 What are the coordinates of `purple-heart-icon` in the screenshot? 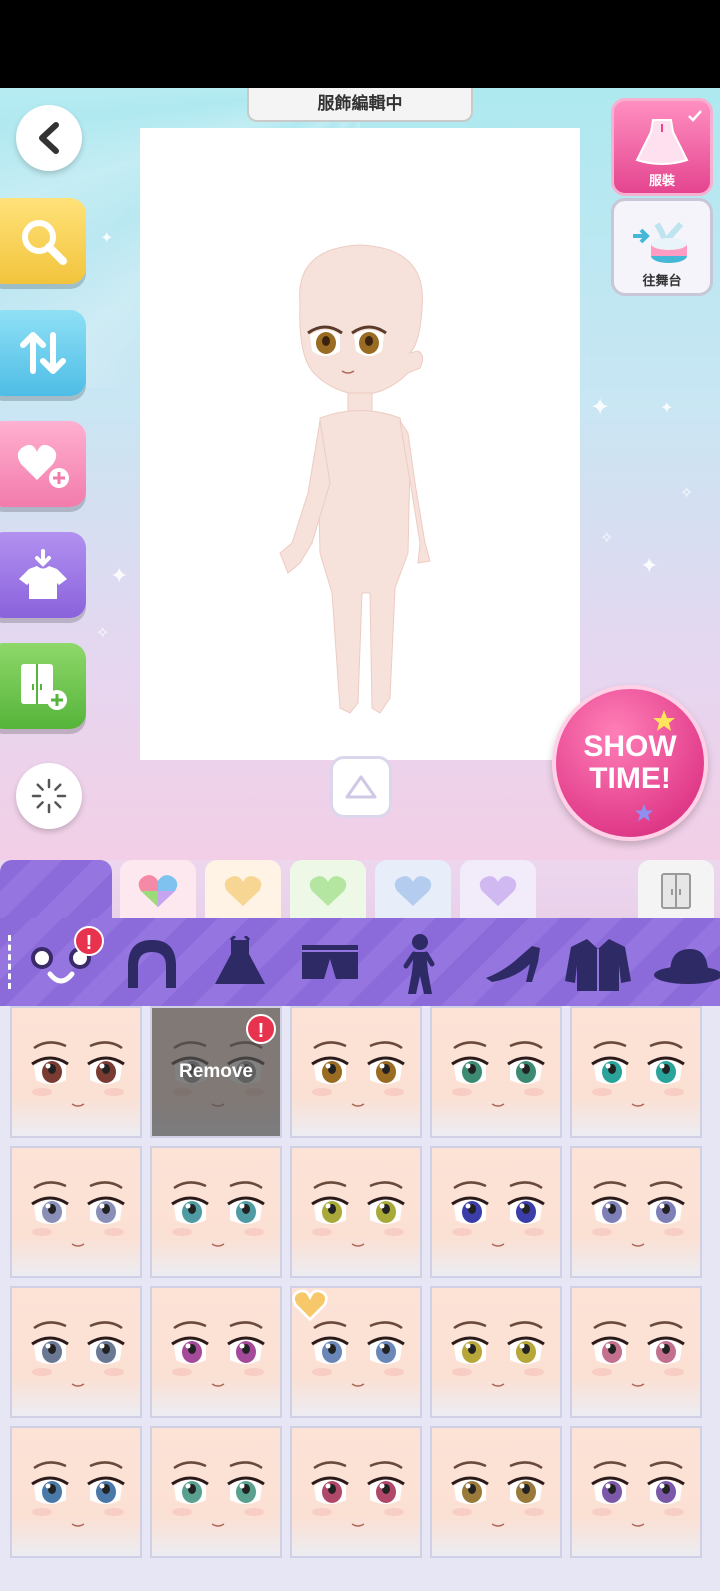 It's located at (498, 891).